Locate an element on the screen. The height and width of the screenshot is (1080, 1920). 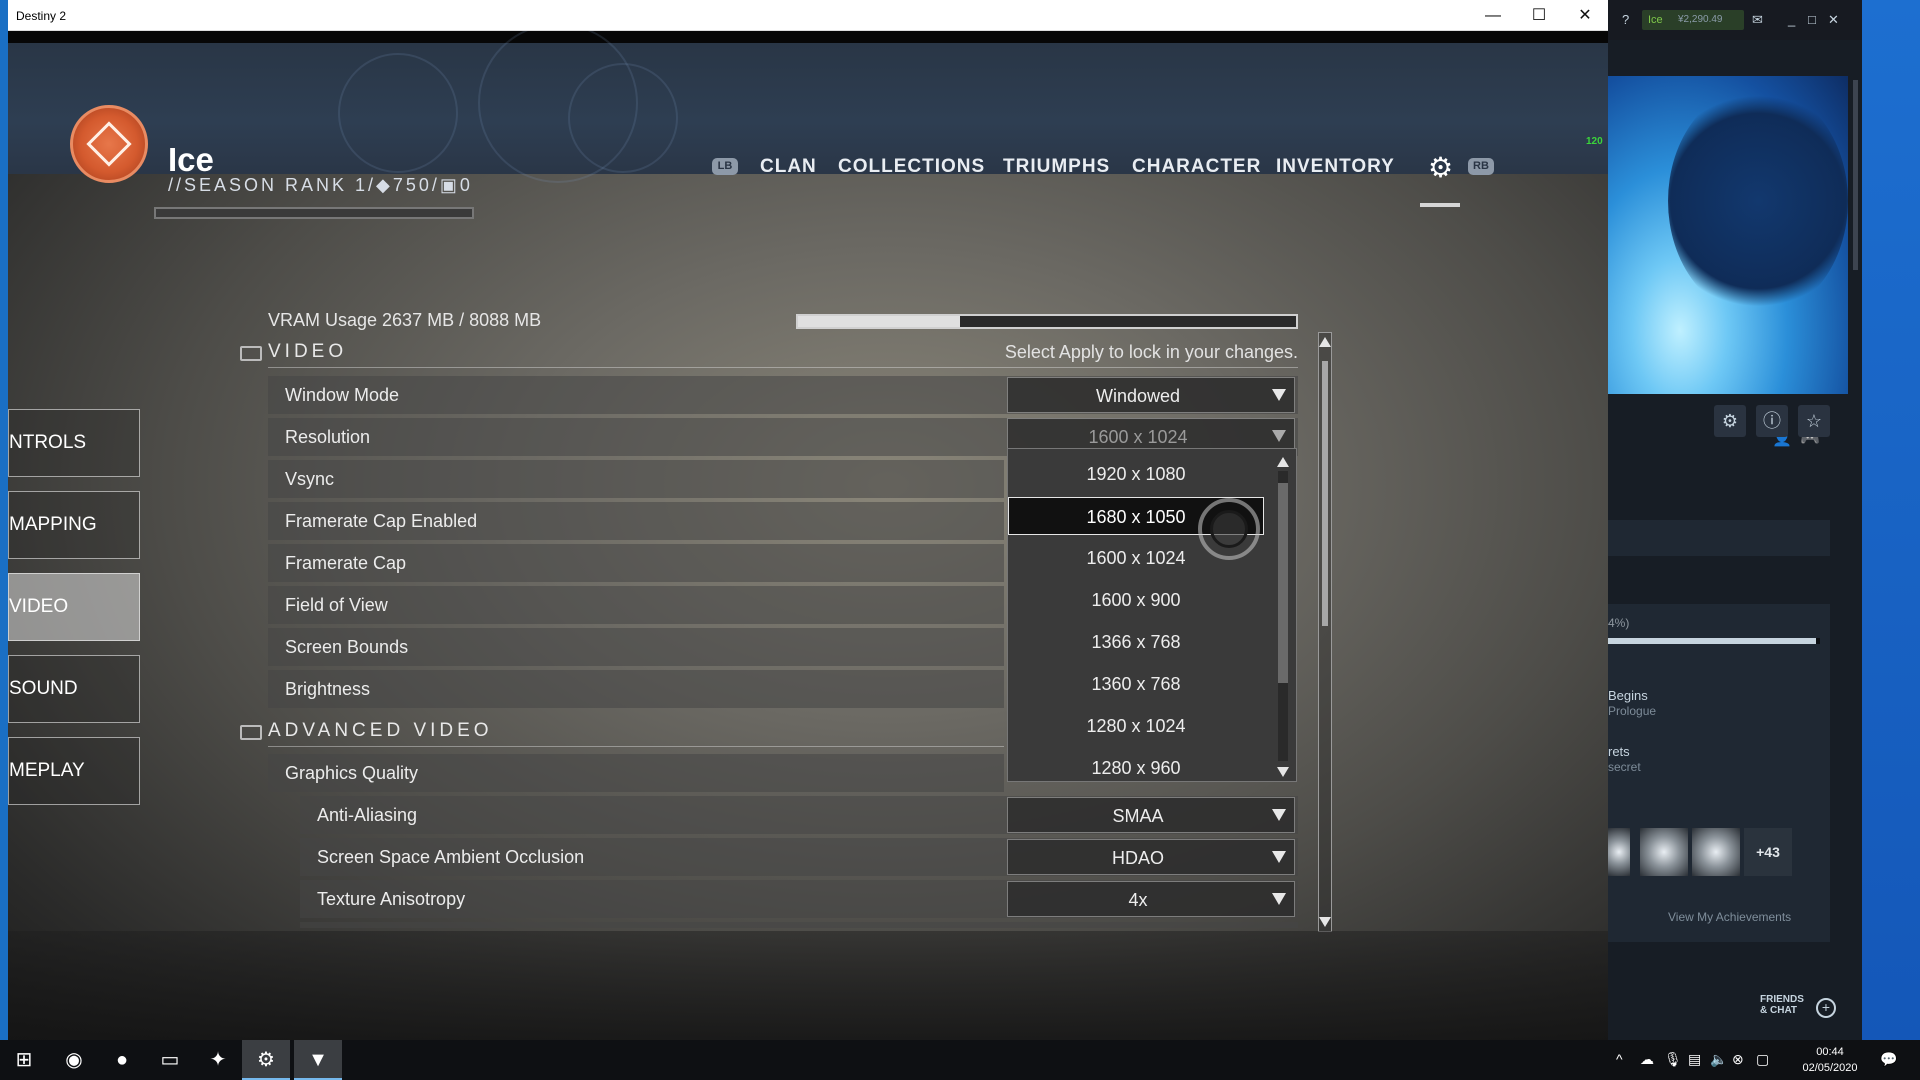
help-button: ? is located at coordinates (1625, 19).